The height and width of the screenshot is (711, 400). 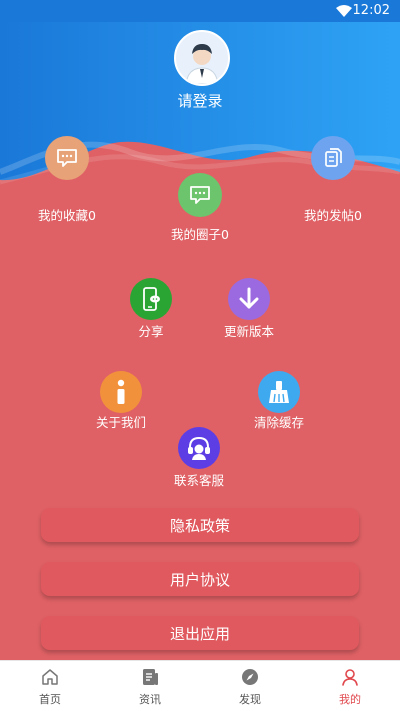 I want to click on favorites-label: 我的收藏0, so click(x=67, y=214).